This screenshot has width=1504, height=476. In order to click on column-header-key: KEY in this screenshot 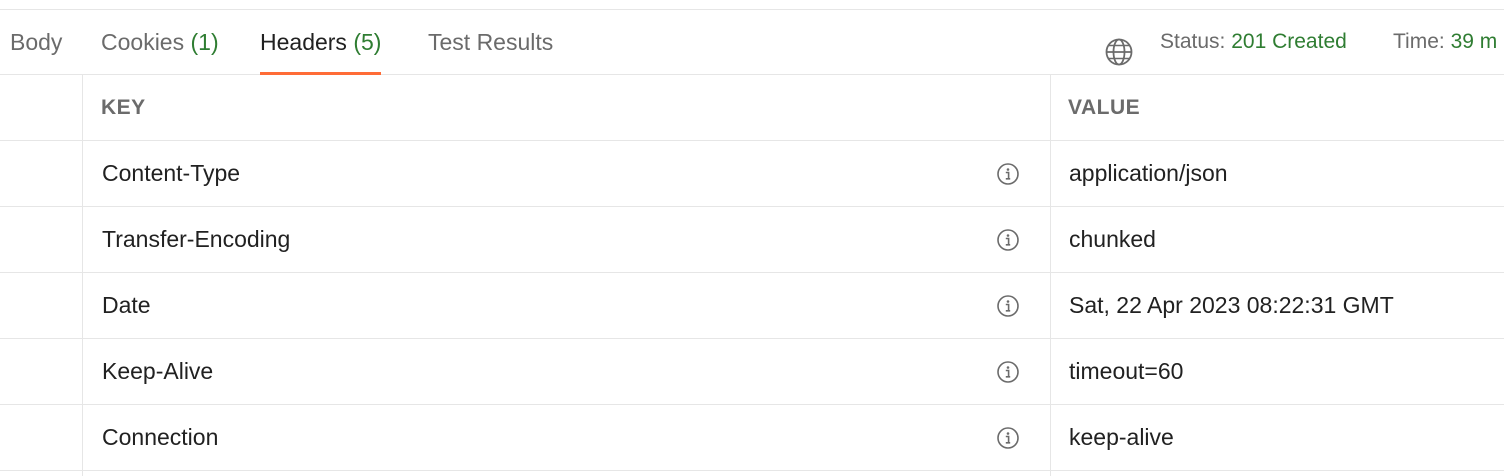, I will do `click(123, 107)`.